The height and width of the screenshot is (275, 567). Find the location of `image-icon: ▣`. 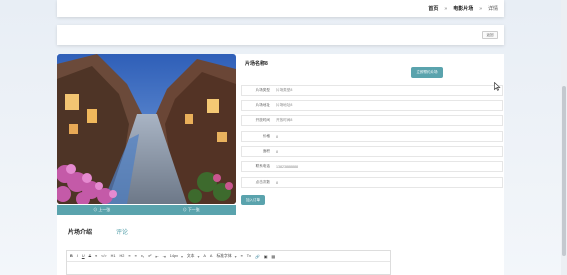

image-icon: ▣ is located at coordinates (266, 256).